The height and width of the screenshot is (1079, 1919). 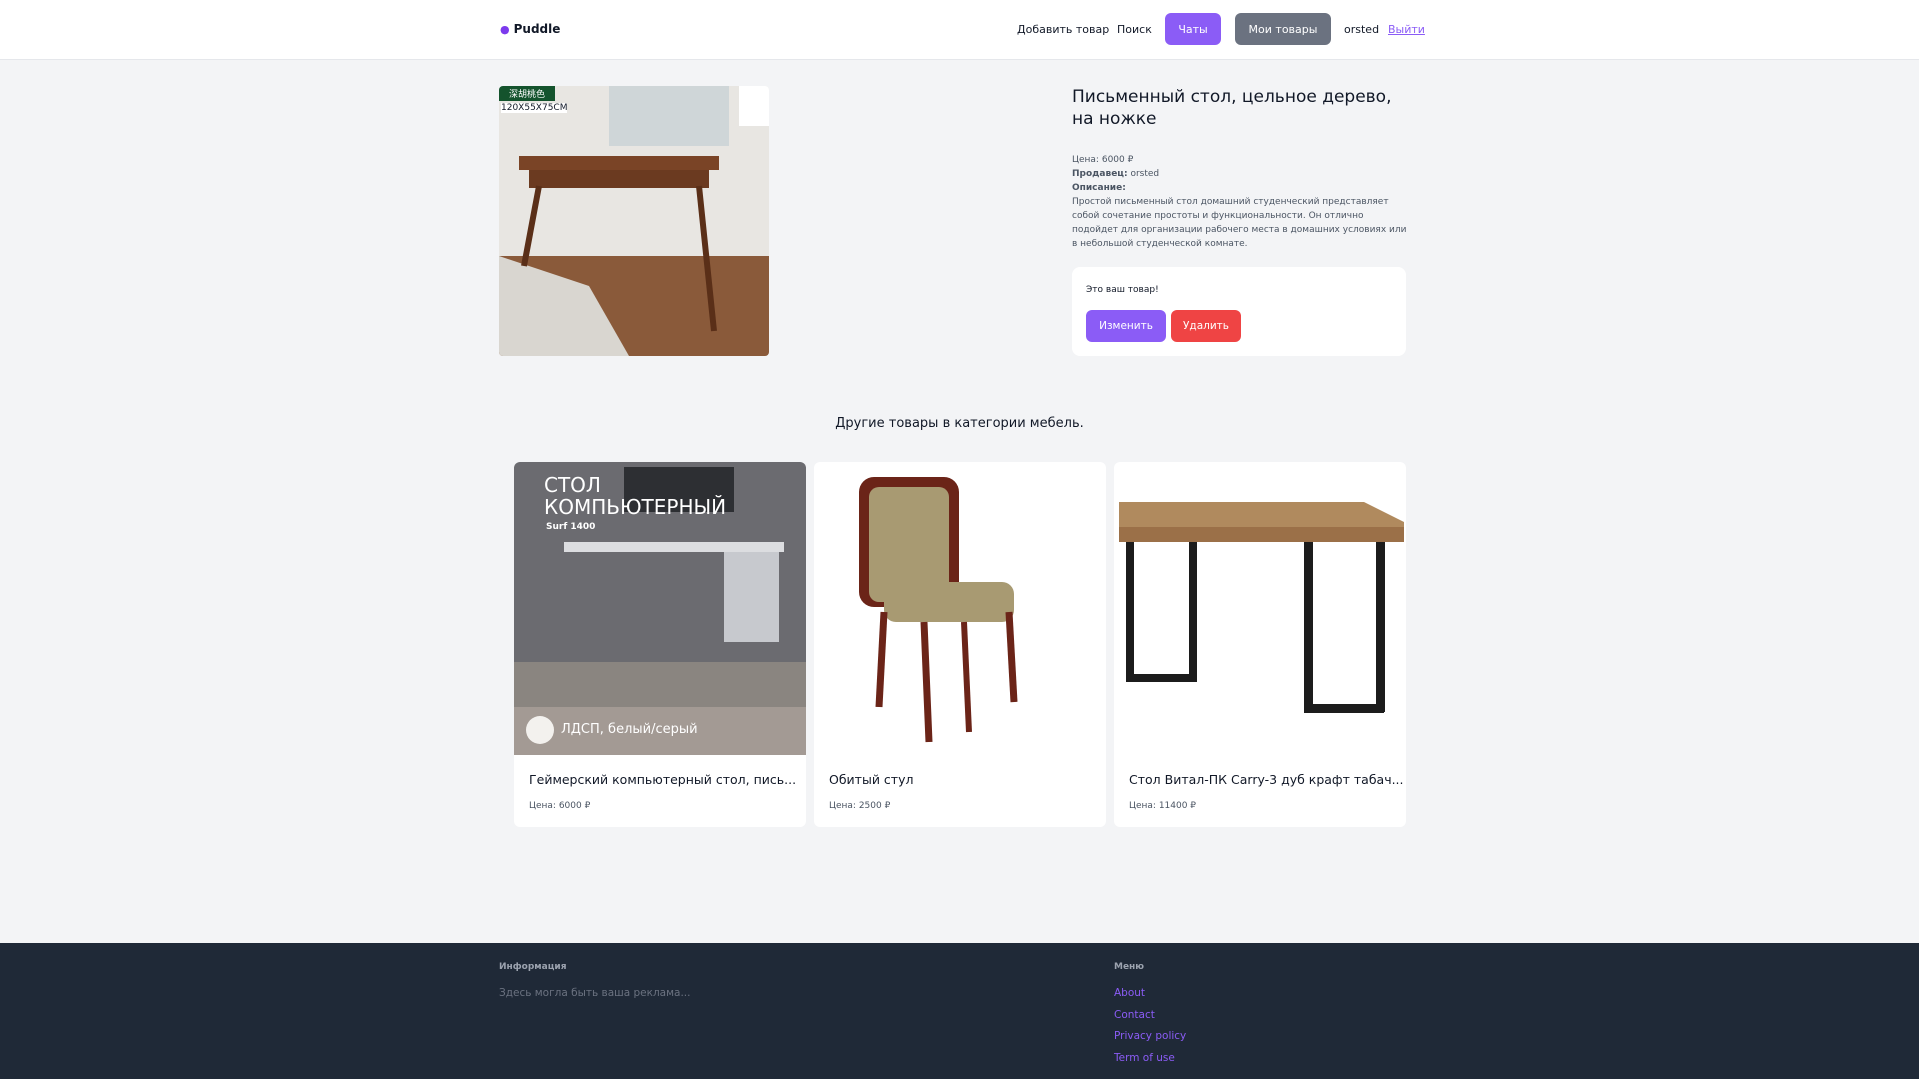 I want to click on owner-text: Это ваш товар!, so click(x=1122, y=290).